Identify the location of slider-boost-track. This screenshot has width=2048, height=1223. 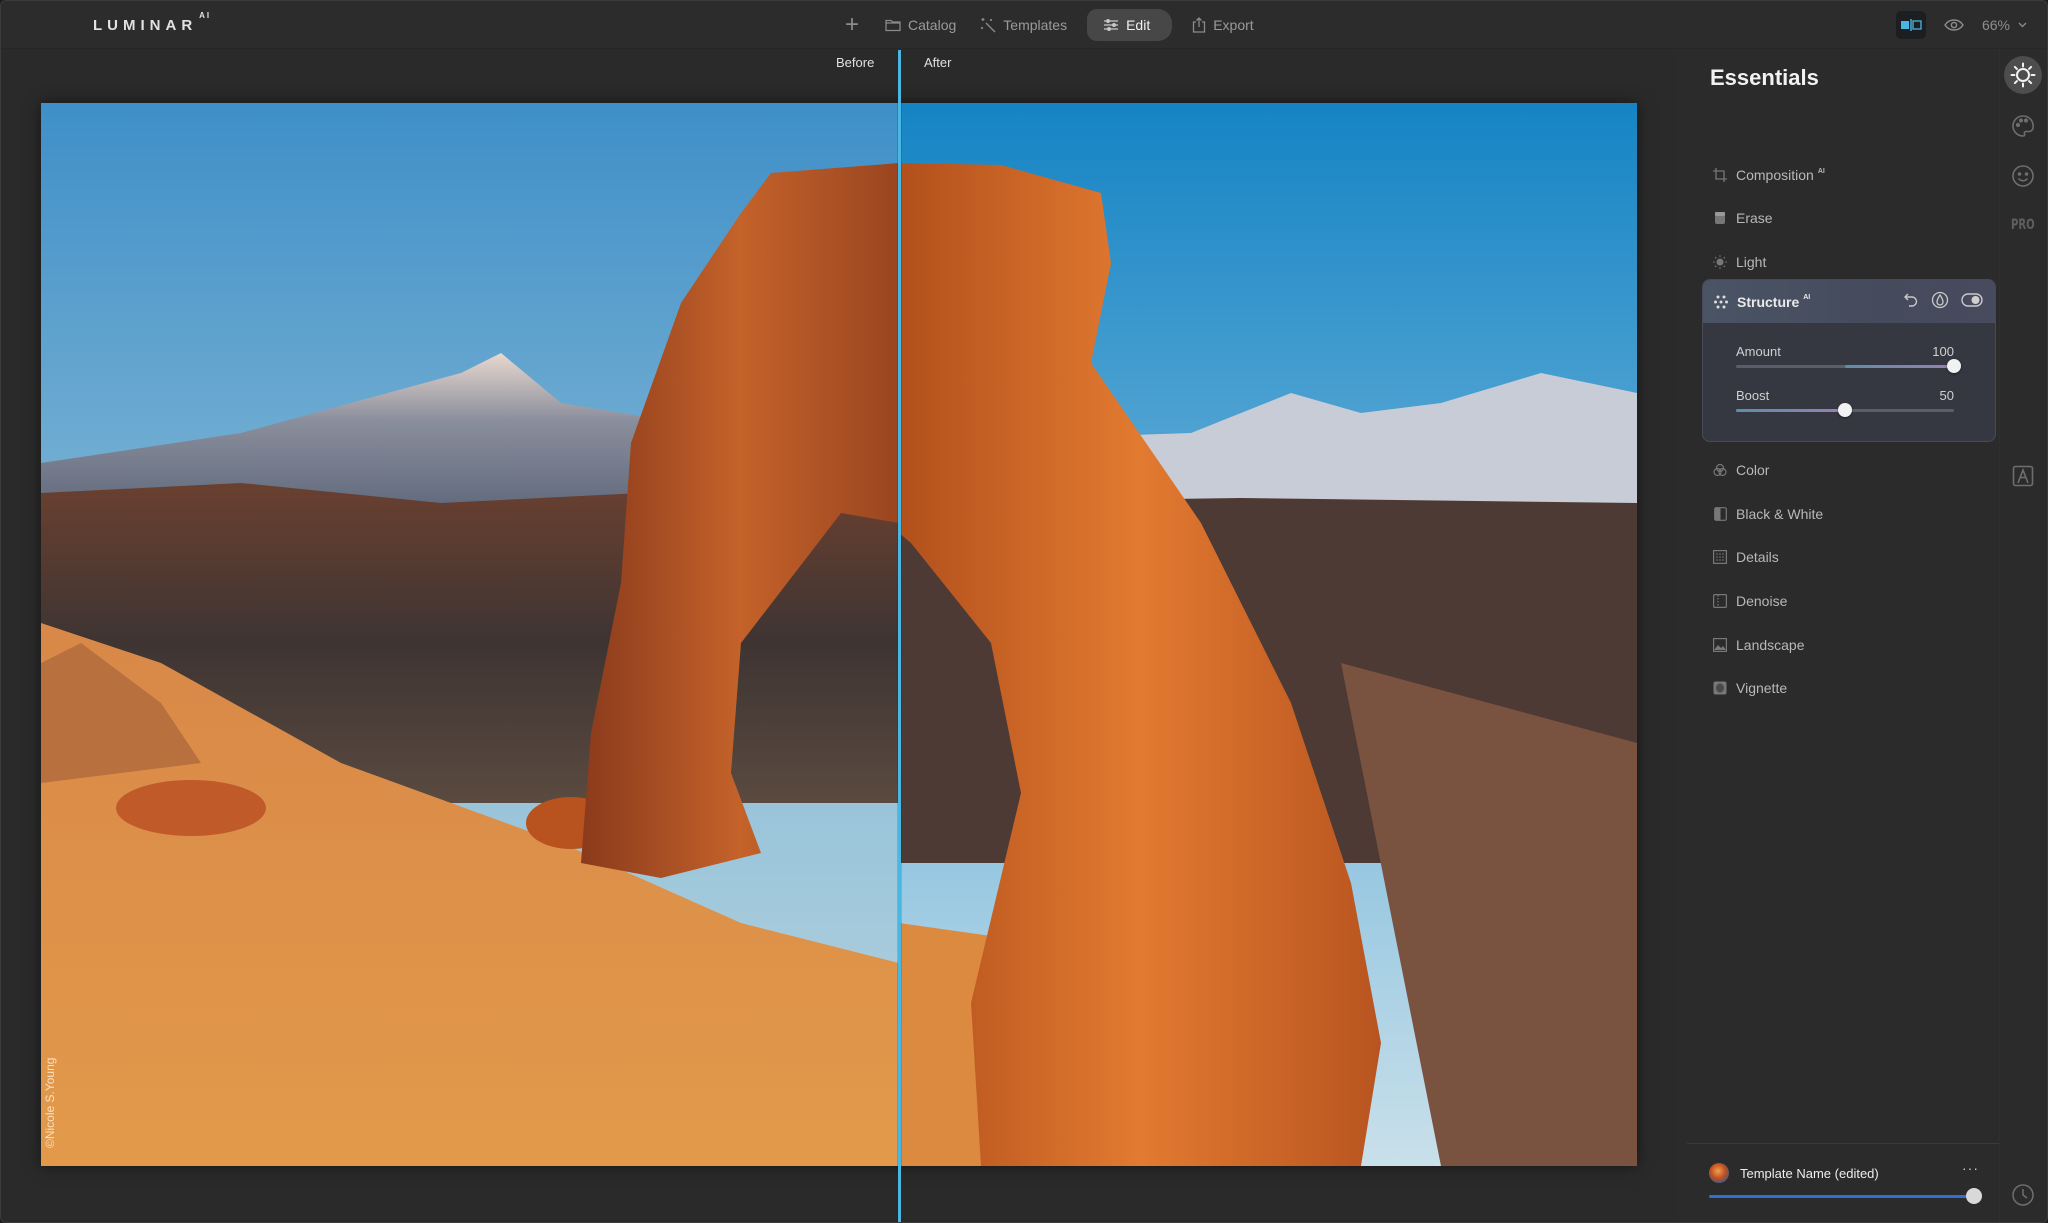
(1845, 410).